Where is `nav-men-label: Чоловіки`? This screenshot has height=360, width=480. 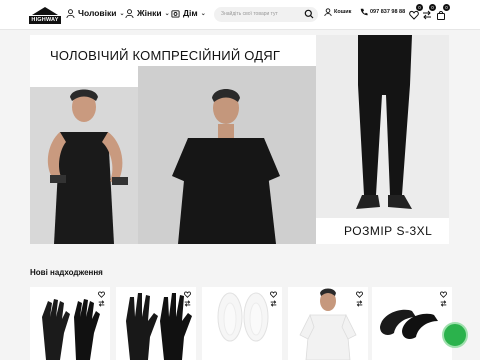
nav-men-label: Чоловіки is located at coordinates (97, 13).